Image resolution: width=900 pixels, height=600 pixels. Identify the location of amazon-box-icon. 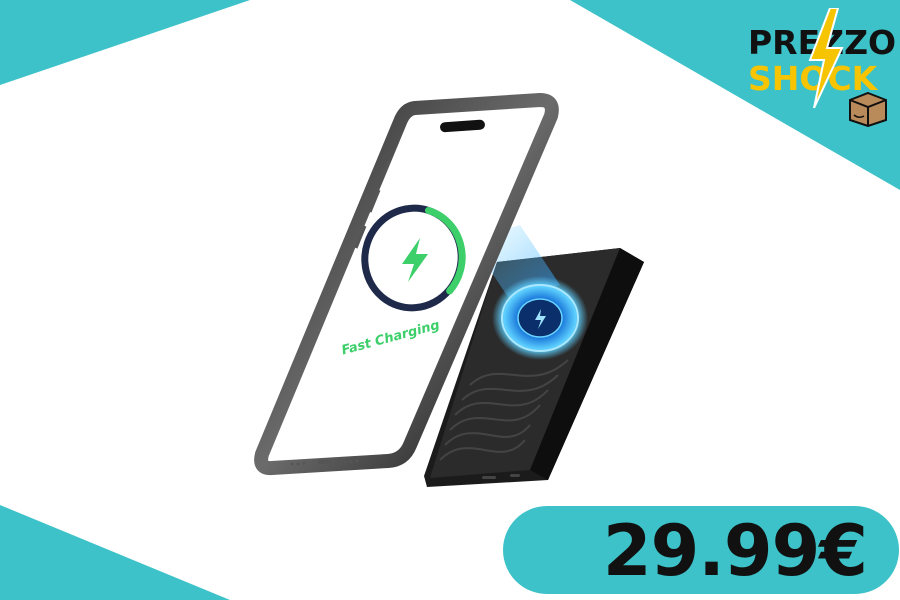
(868, 109).